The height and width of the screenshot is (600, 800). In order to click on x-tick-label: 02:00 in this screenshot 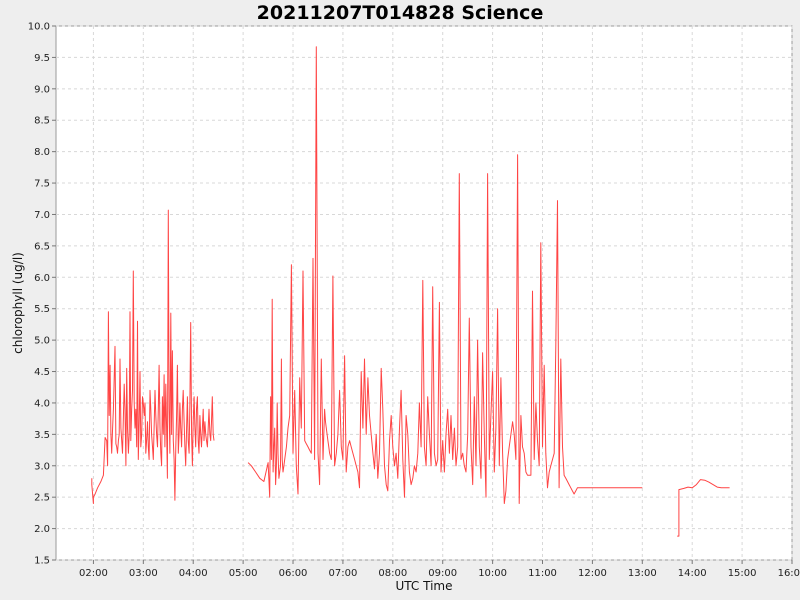, I will do `click(93, 573)`.